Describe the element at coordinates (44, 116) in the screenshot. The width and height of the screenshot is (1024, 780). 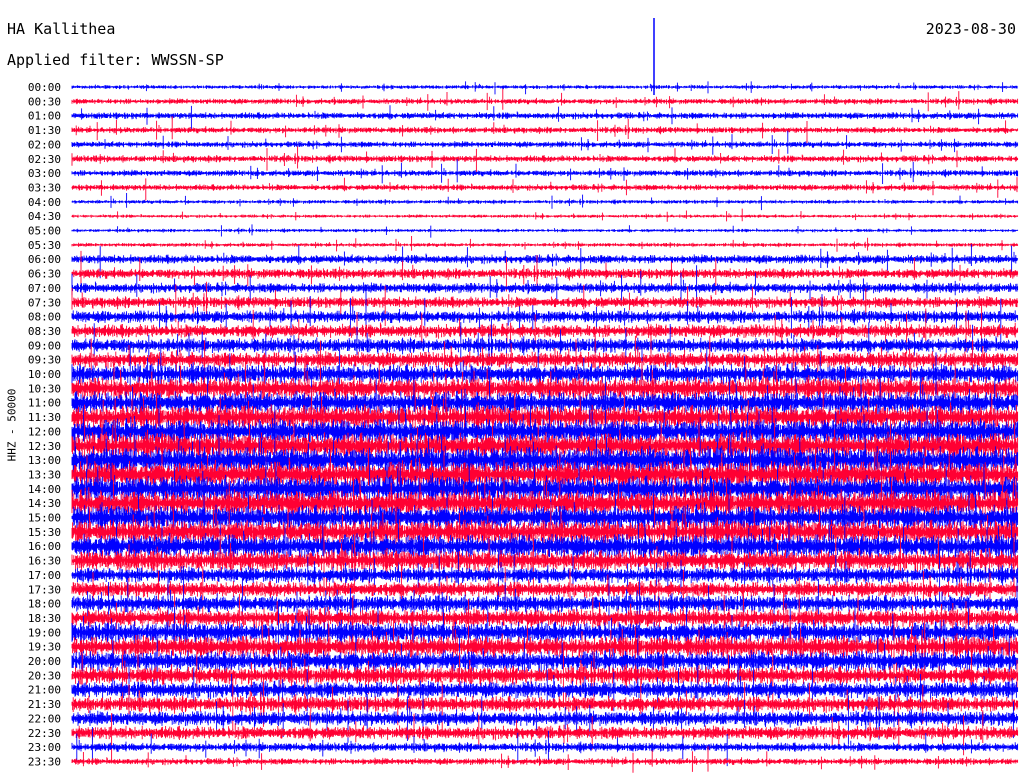
I see `row-label: 01:00` at that location.